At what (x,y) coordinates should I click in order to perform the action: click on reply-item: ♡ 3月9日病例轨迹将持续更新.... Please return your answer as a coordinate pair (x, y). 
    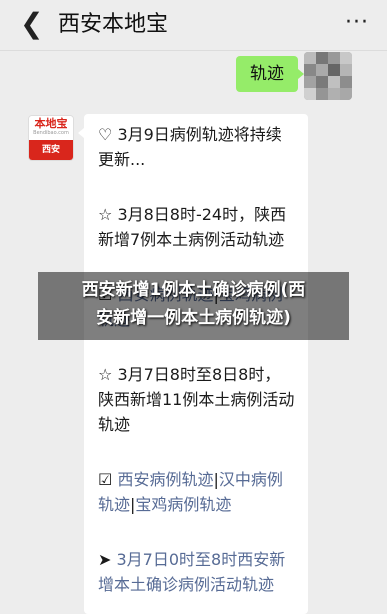
    Looking at the image, I should click on (190, 147).